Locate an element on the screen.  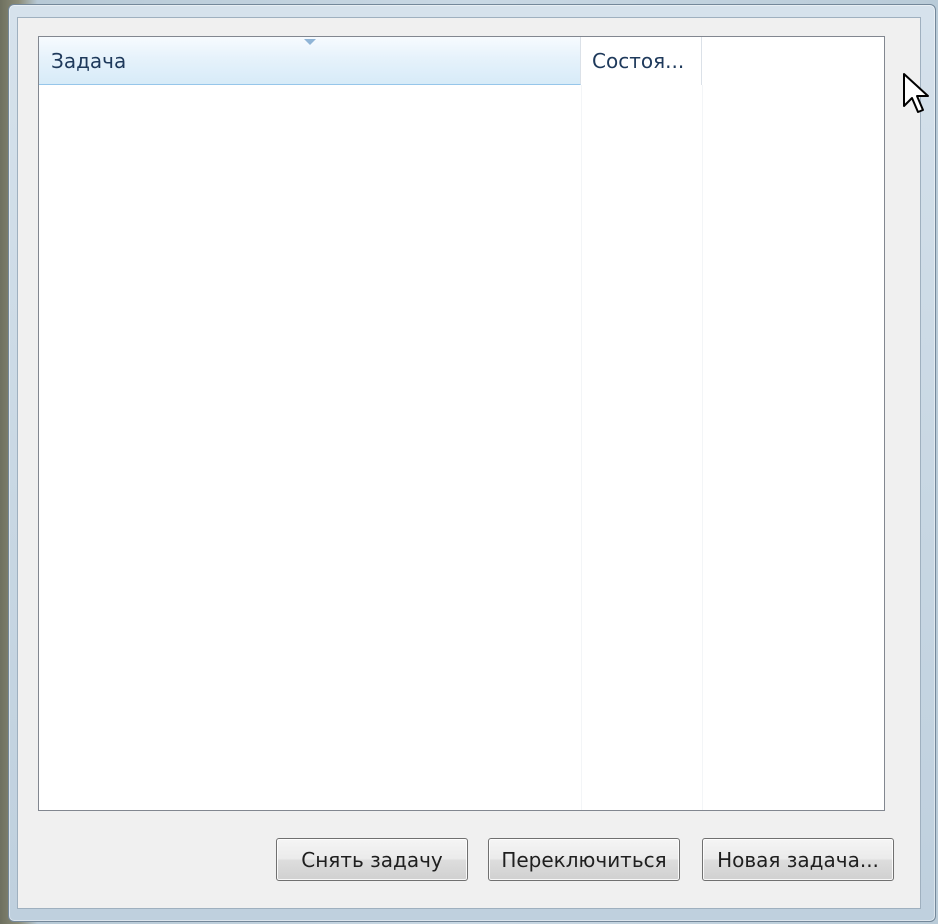
end-task-button: Снять задачу is located at coordinates (372, 859).